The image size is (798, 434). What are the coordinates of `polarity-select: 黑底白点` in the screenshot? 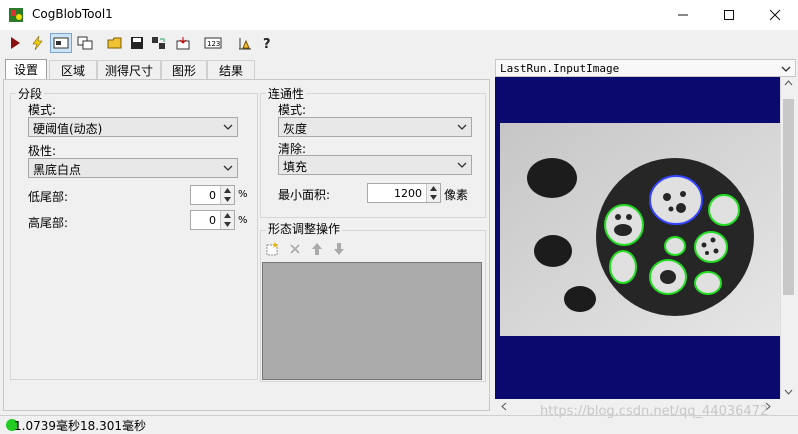 It's located at (133, 168).